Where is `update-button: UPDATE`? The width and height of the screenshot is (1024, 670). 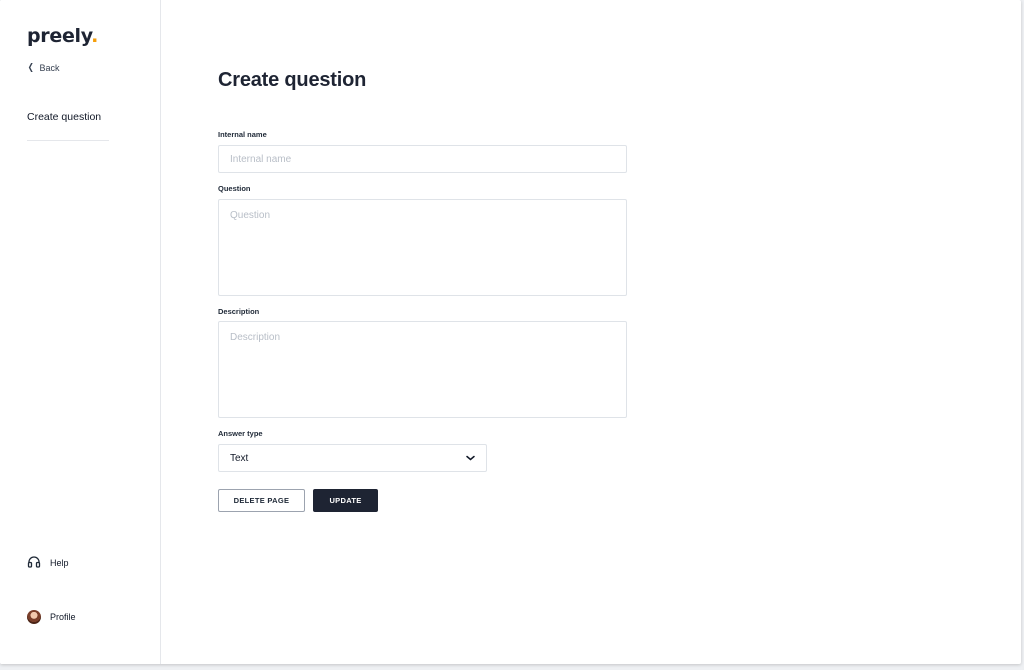
update-button: UPDATE is located at coordinates (345, 500).